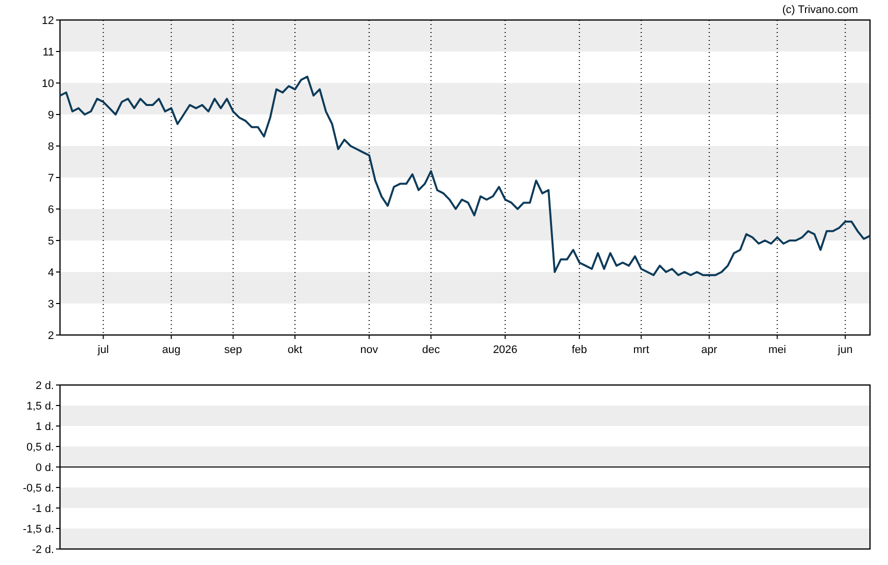 This screenshot has width=888, height=565. What do you see at coordinates (51, 178) in the screenshot?
I see `y-axis-label: 7` at bounding box center [51, 178].